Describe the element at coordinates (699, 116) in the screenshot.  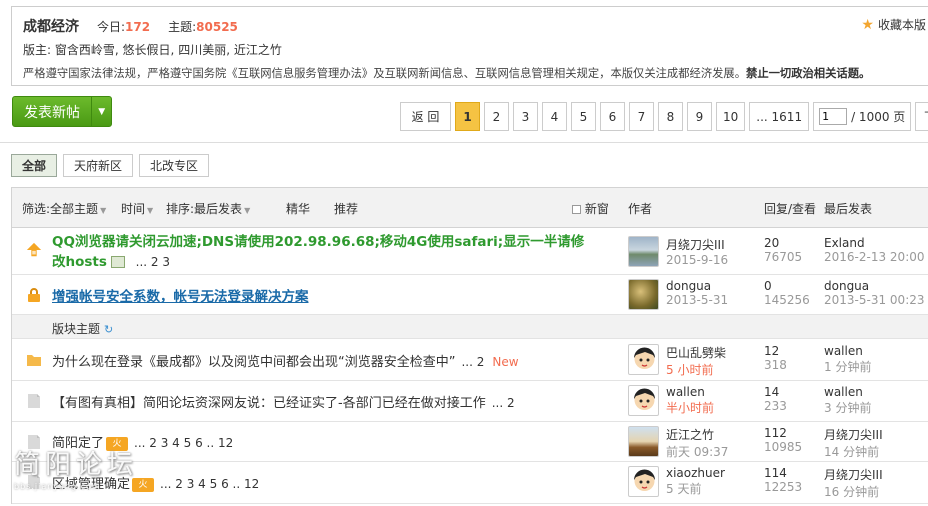
I see `page-link: 9` at that location.